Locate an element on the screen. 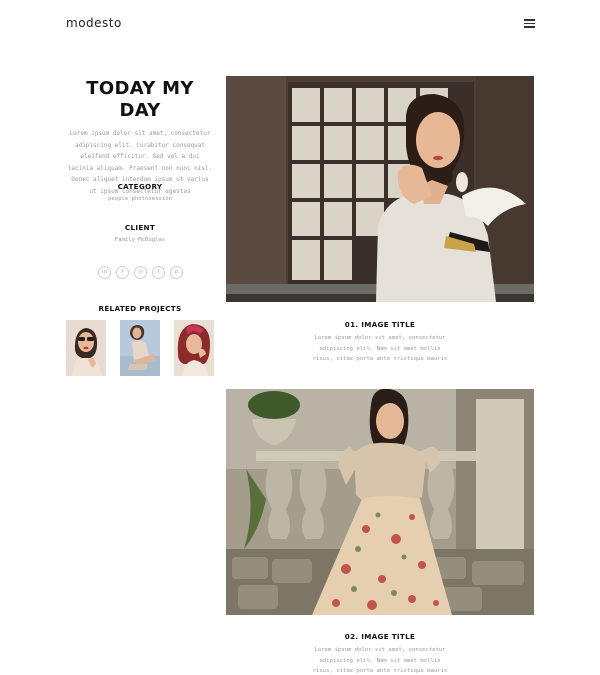 The image size is (600, 675). twitter-icon: t is located at coordinates (158, 272).